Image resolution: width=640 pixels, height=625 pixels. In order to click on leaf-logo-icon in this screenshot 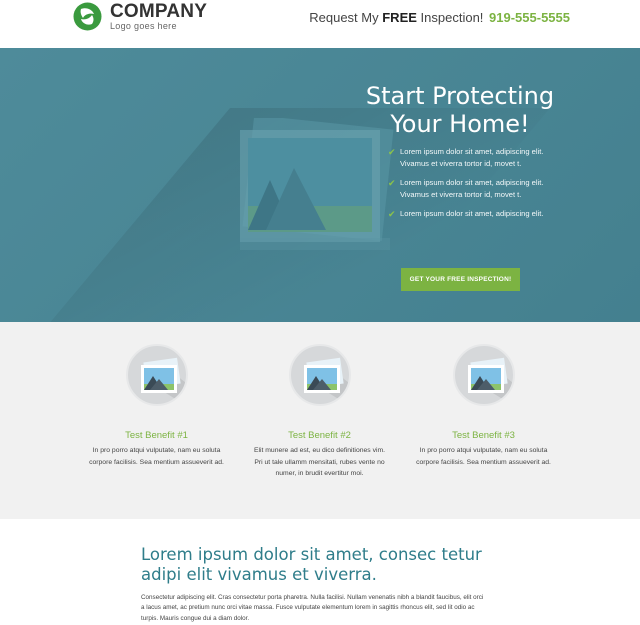, I will do `click(87, 16)`.